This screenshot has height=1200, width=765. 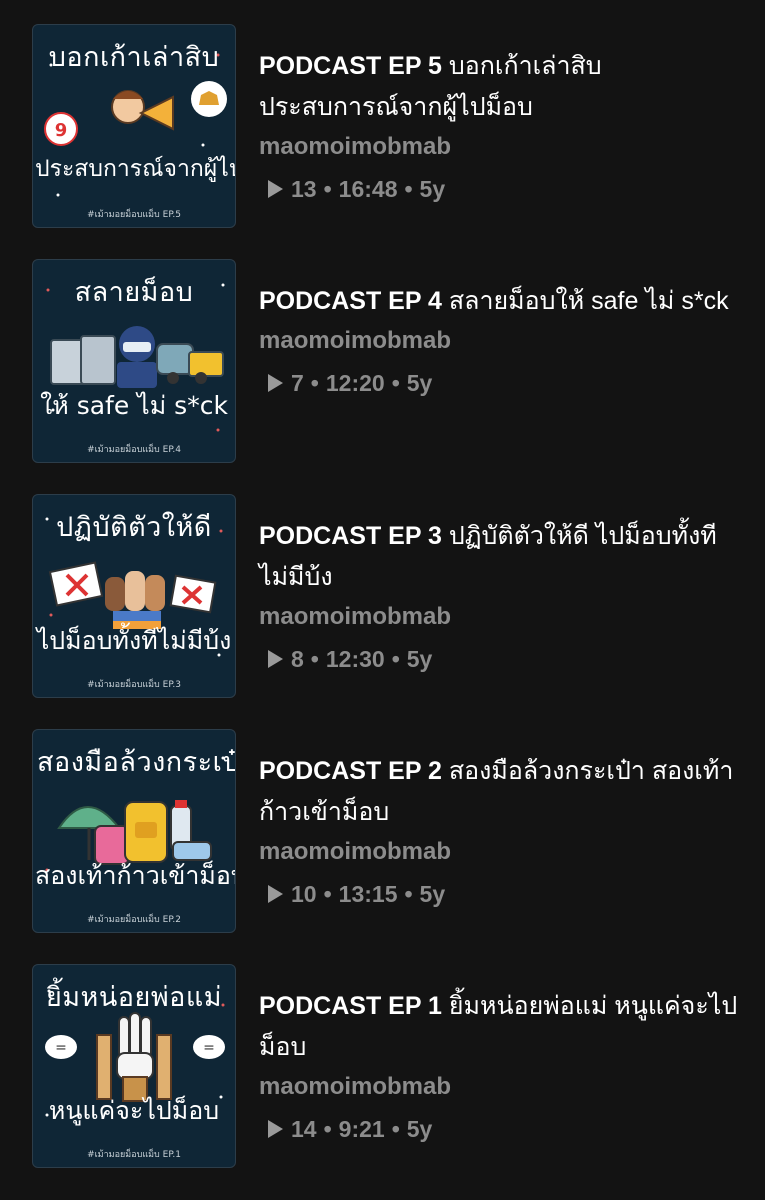 What do you see at coordinates (361, 1129) in the screenshot?
I see `episode-duration: 9:21` at bounding box center [361, 1129].